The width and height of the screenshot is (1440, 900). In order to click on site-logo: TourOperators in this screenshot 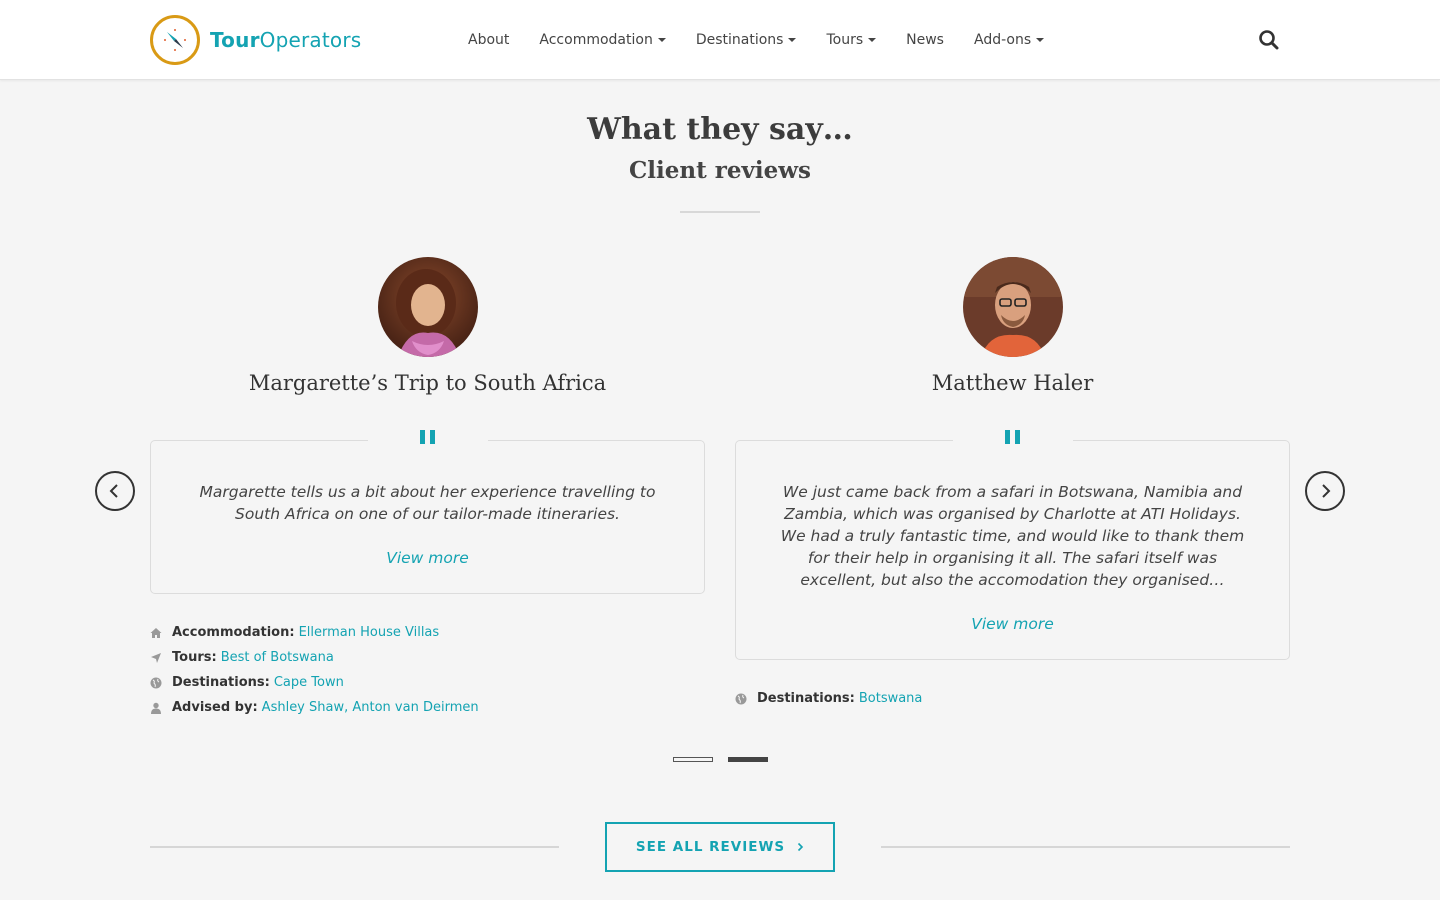, I will do `click(255, 40)`.